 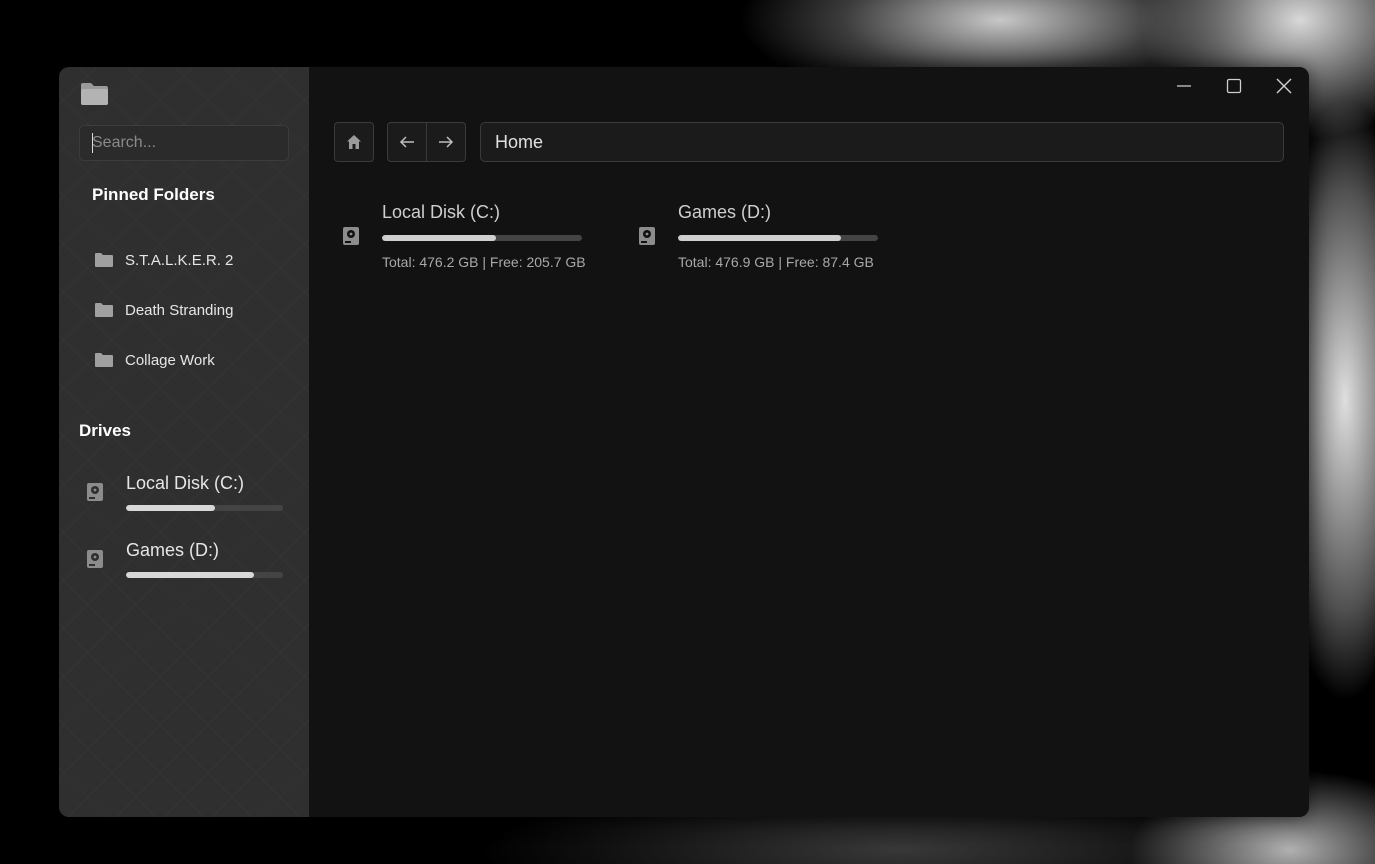 I want to click on pinned-folder-label: Death Stranding, so click(x=179, y=310).